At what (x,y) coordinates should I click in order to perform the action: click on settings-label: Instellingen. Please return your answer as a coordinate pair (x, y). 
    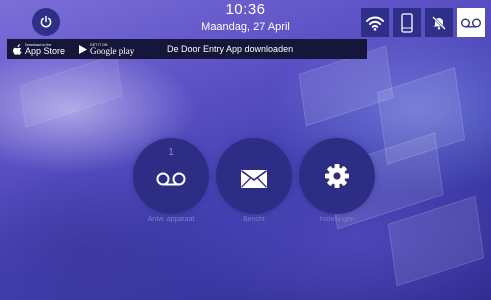
    Looking at the image, I should click on (337, 219).